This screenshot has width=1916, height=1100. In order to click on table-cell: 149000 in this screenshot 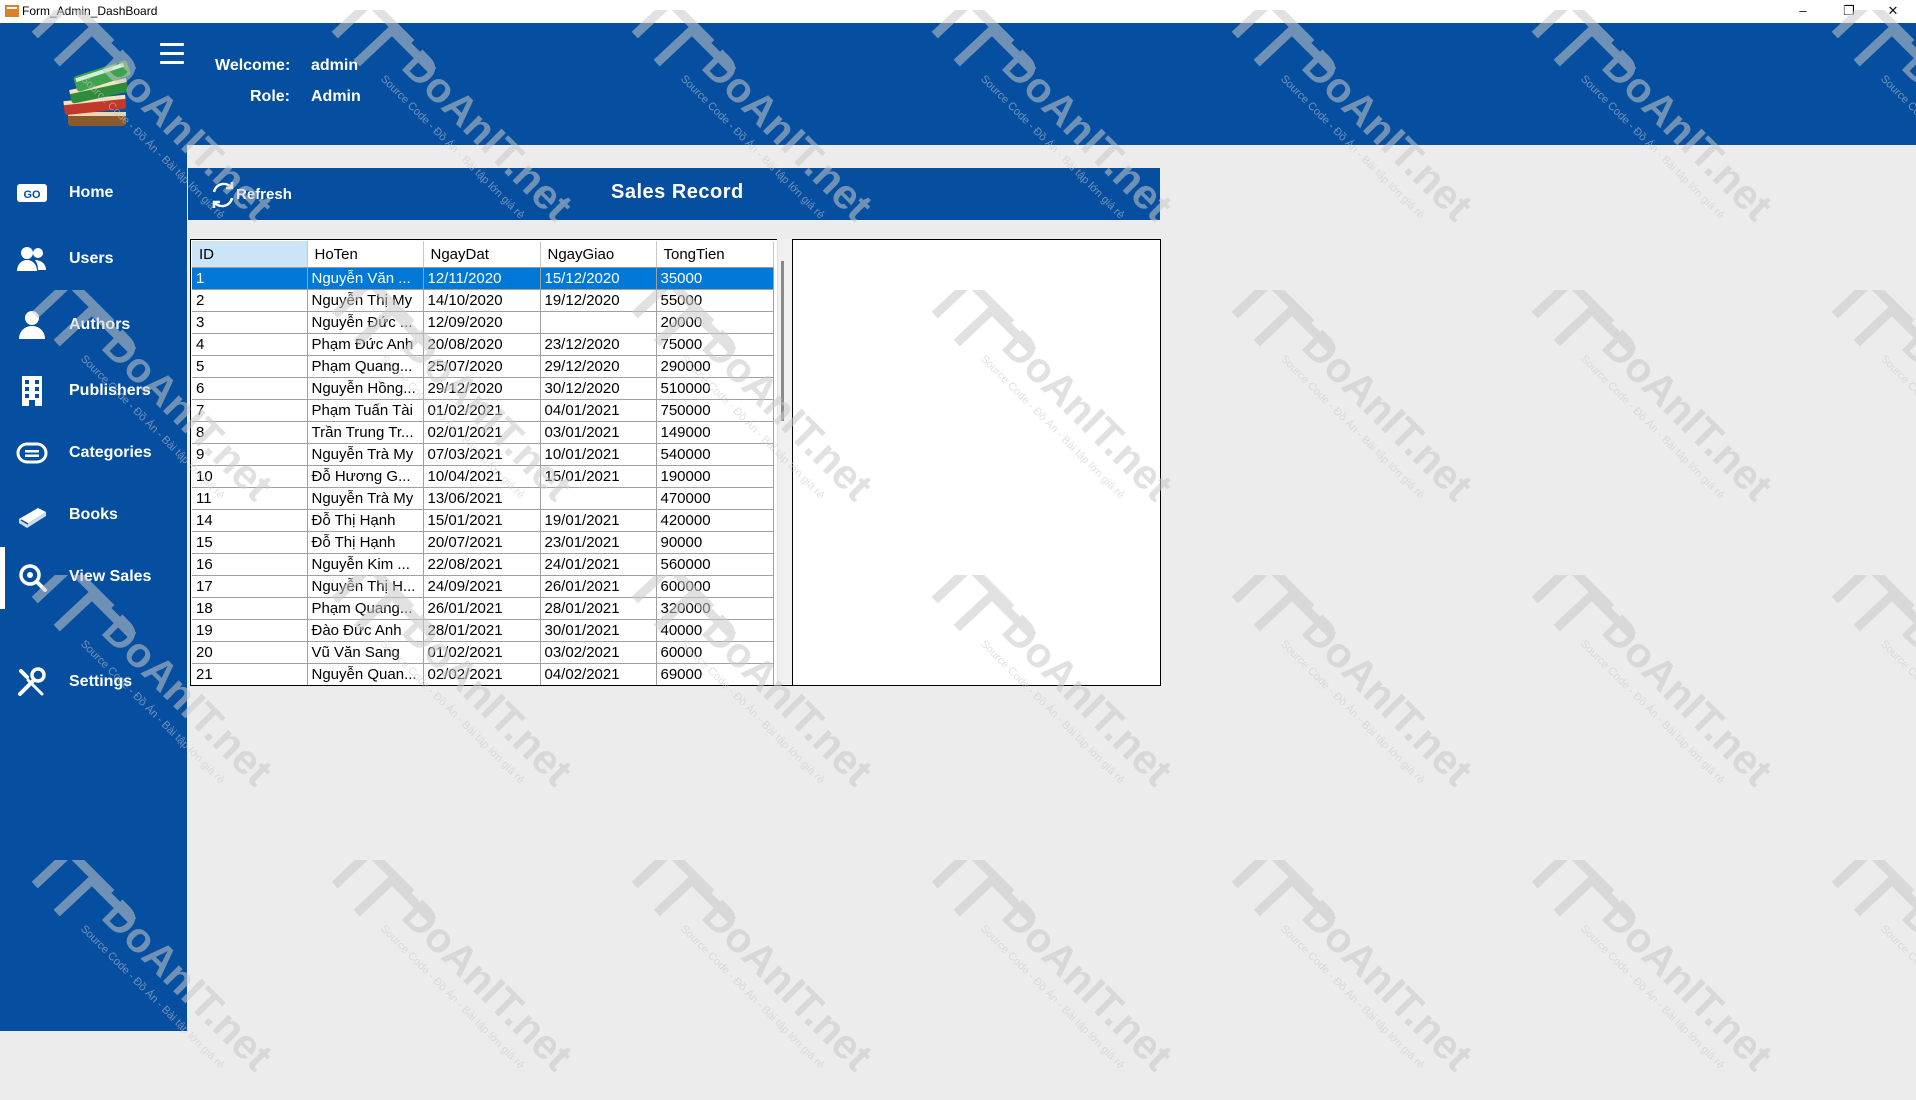, I will do `click(715, 432)`.